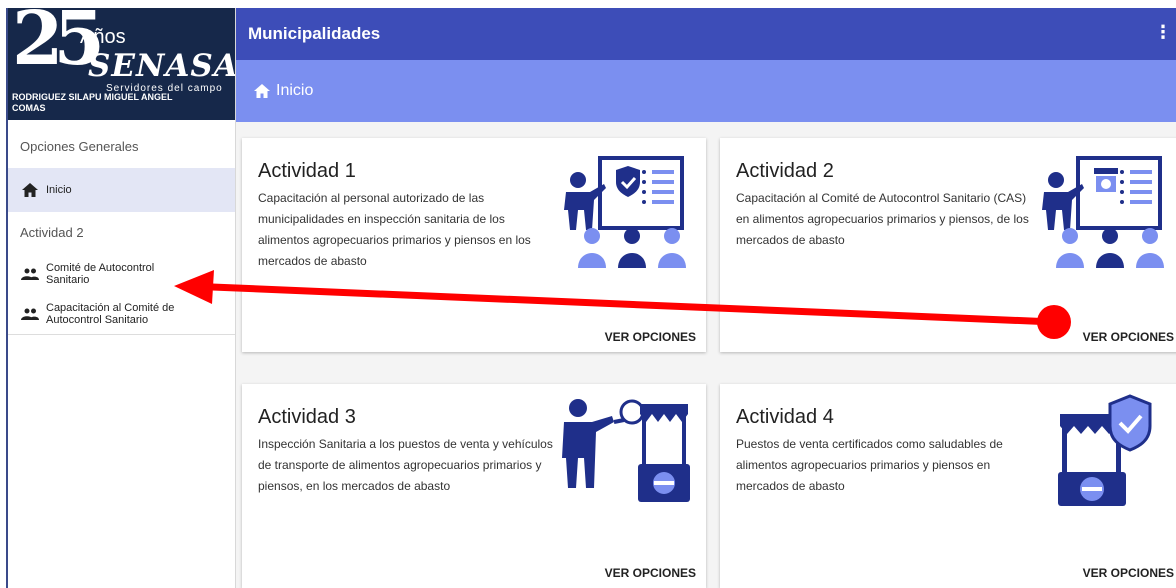  Describe the element at coordinates (785, 171) in the screenshot. I see `card-title: Actividad 2` at that location.